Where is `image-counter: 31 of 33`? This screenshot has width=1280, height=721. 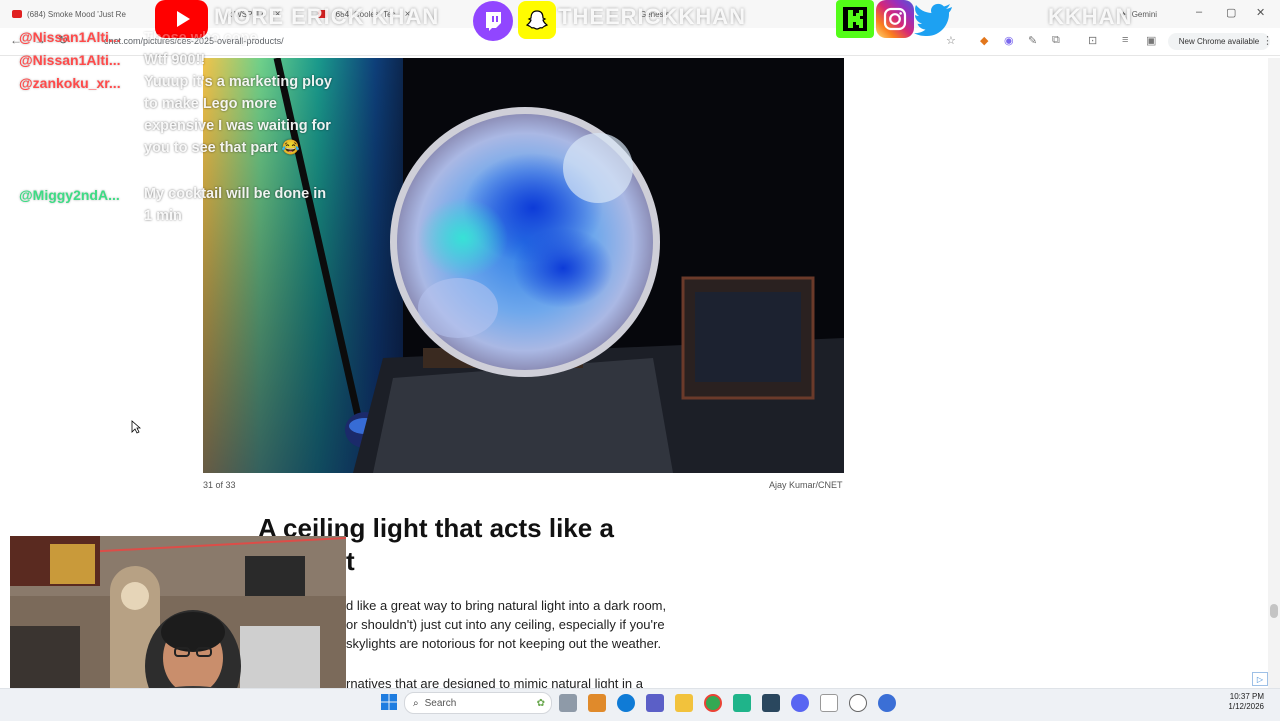
image-counter: 31 of 33 is located at coordinates (219, 485).